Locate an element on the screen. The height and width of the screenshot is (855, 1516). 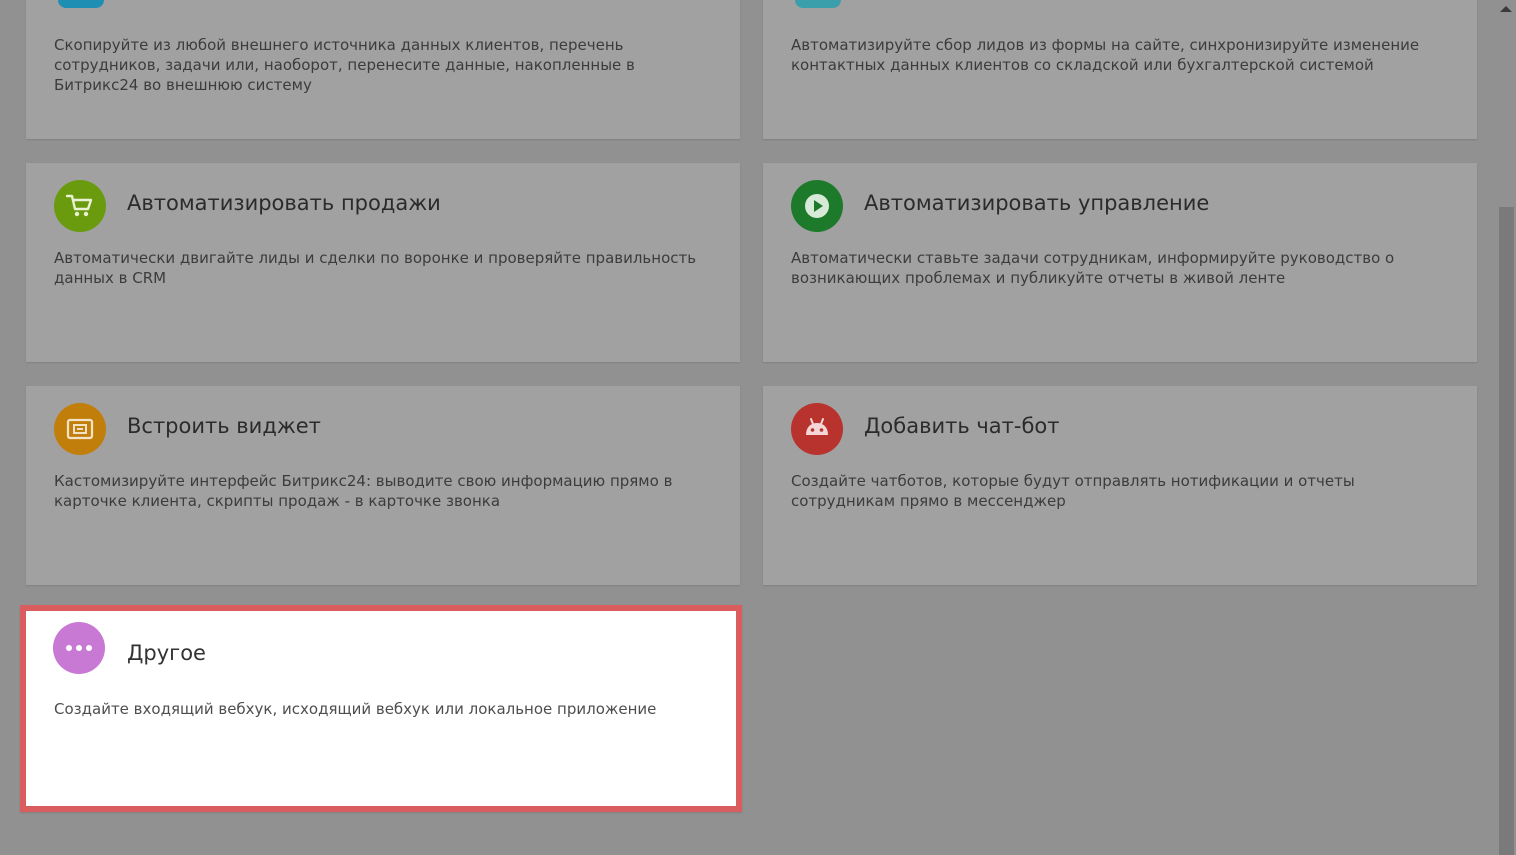
data-exchange-icon is located at coordinates (81, 4).